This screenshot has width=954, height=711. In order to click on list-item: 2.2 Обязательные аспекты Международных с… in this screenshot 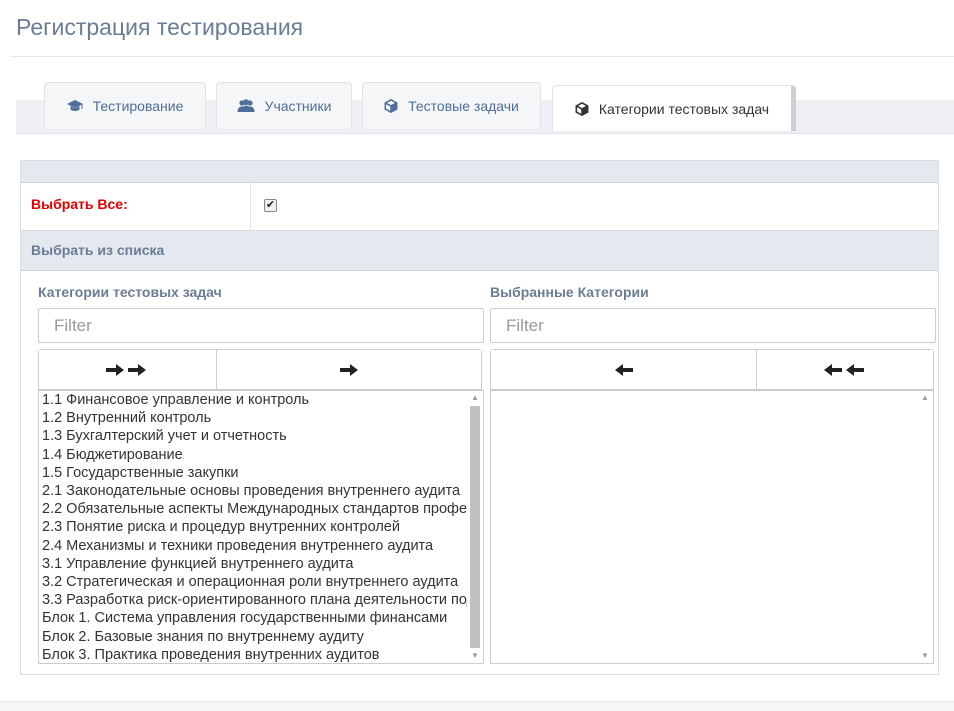, I will do `click(254, 509)`.